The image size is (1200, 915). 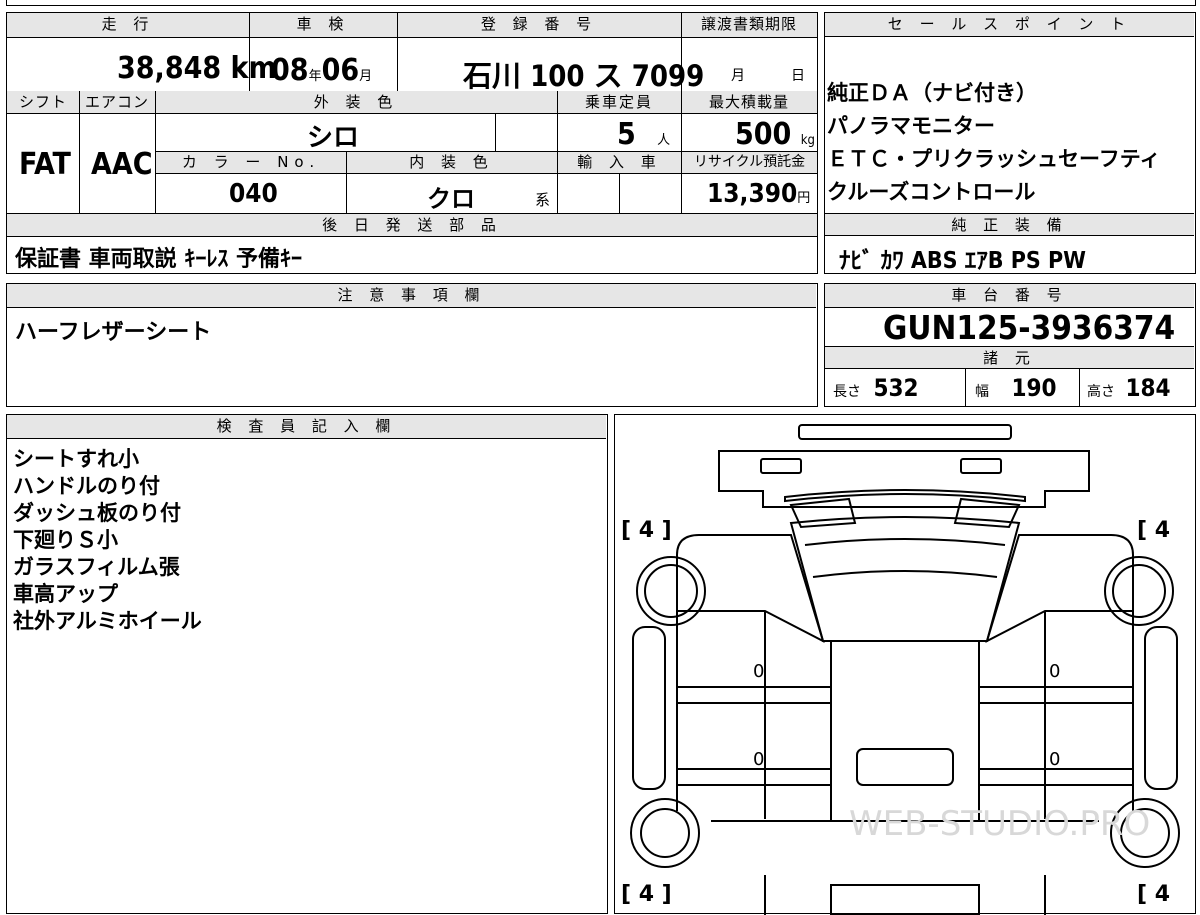 What do you see at coordinates (356, 102) in the screenshot?
I see `exterior-label: 外 装 色` at bounding box center [356, 102].